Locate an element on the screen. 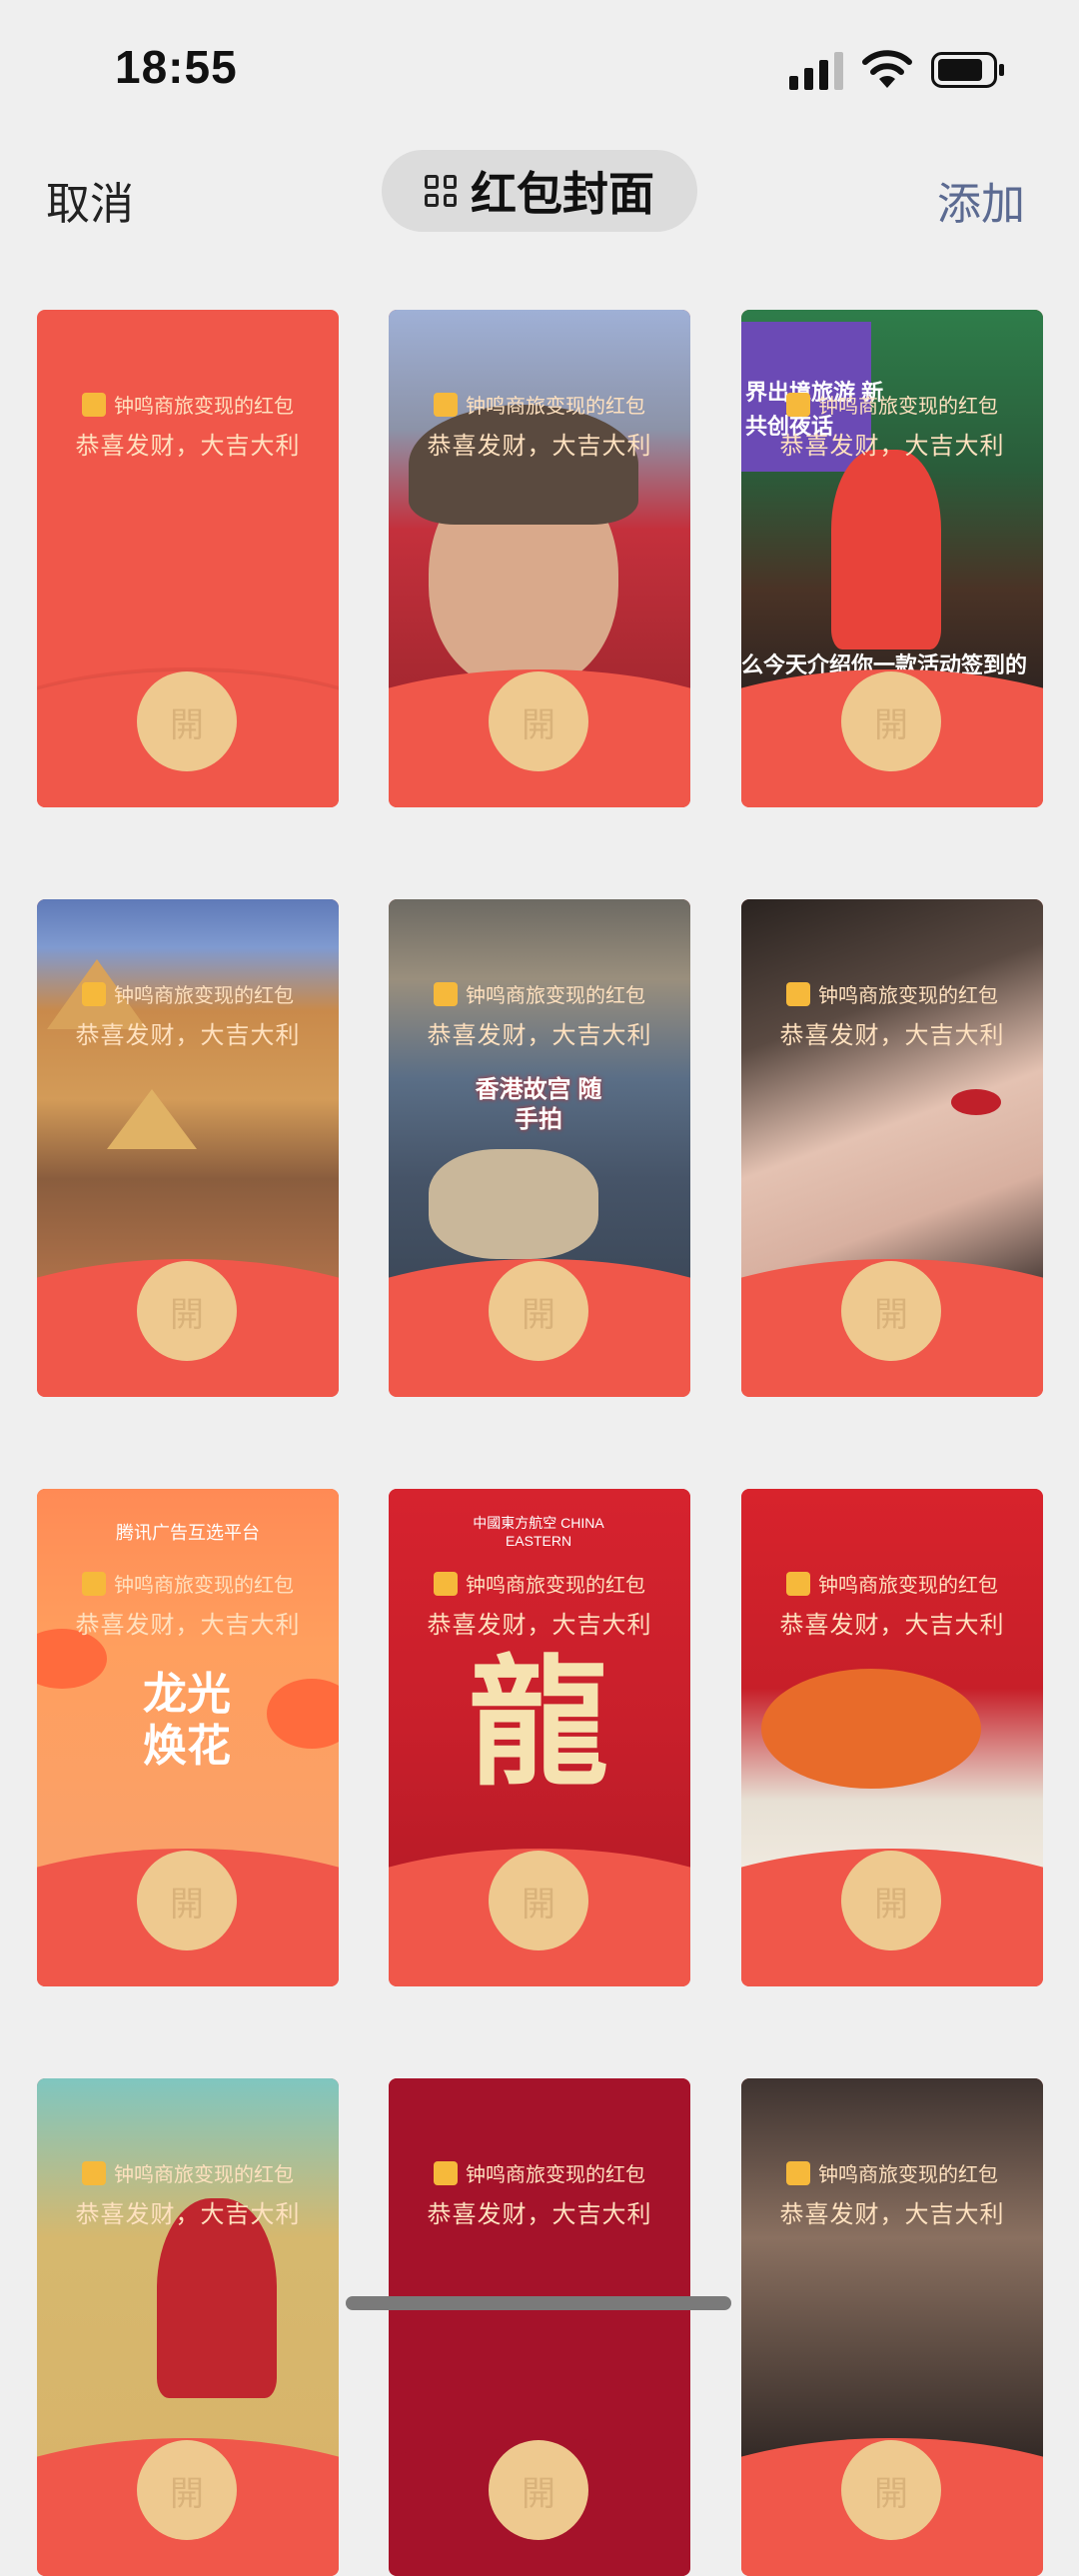  card-image: 香港故宫 随手拍 is located at coordinates (539, 1099).